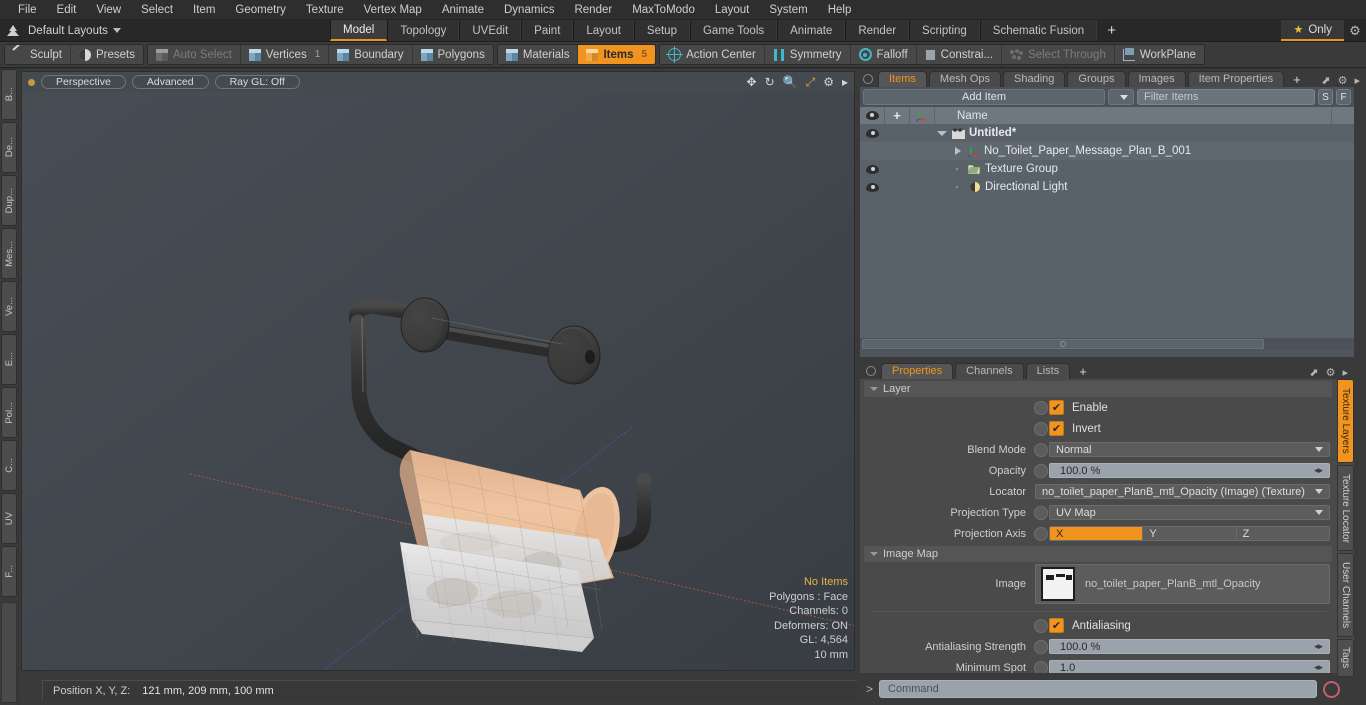  I want to click on menu-item-texture: Texture, so click(325, 10).